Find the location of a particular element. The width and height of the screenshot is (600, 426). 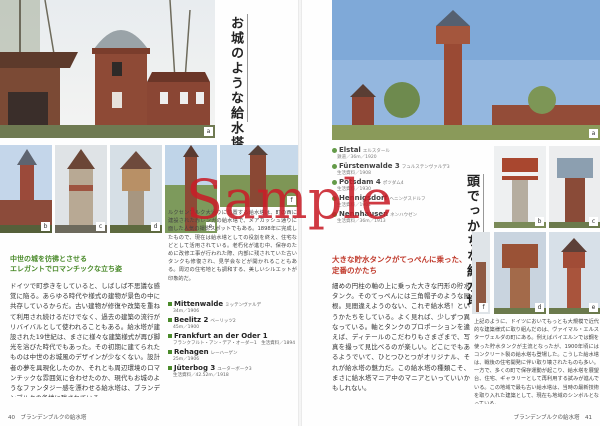

section-heading: 大きな貯水タンクがてっぺんに乗った、 定番のかたち is located at coordinates (399, 265).